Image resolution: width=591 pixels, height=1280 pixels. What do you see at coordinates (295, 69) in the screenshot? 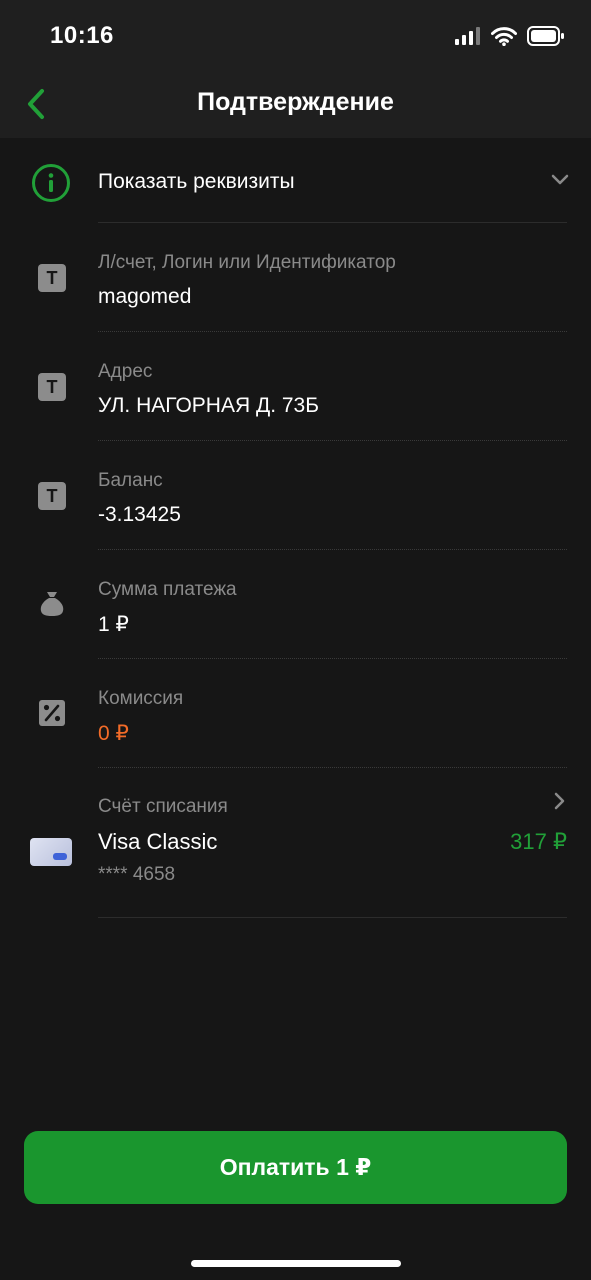
I see `top-bar: 10:16 Подтверждение` at bounding box center [295, 69].